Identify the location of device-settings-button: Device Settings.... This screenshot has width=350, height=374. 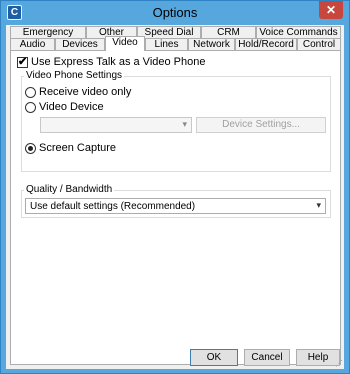
(261, 125).